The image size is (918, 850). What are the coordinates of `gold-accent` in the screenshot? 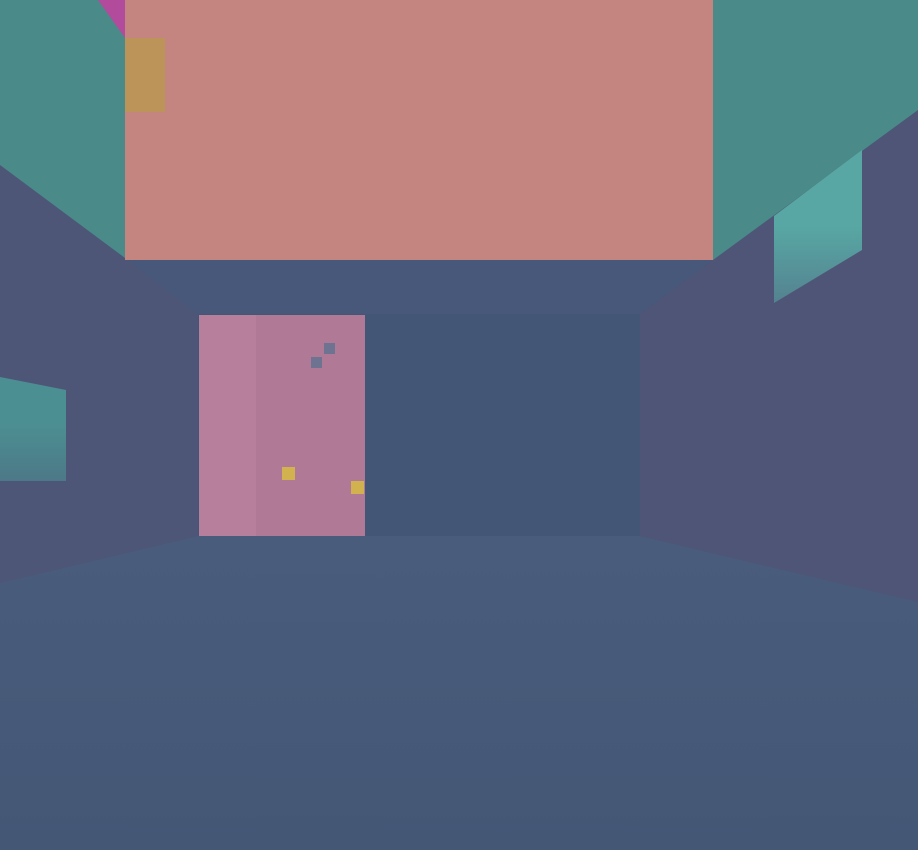 It's located at (145, 75).